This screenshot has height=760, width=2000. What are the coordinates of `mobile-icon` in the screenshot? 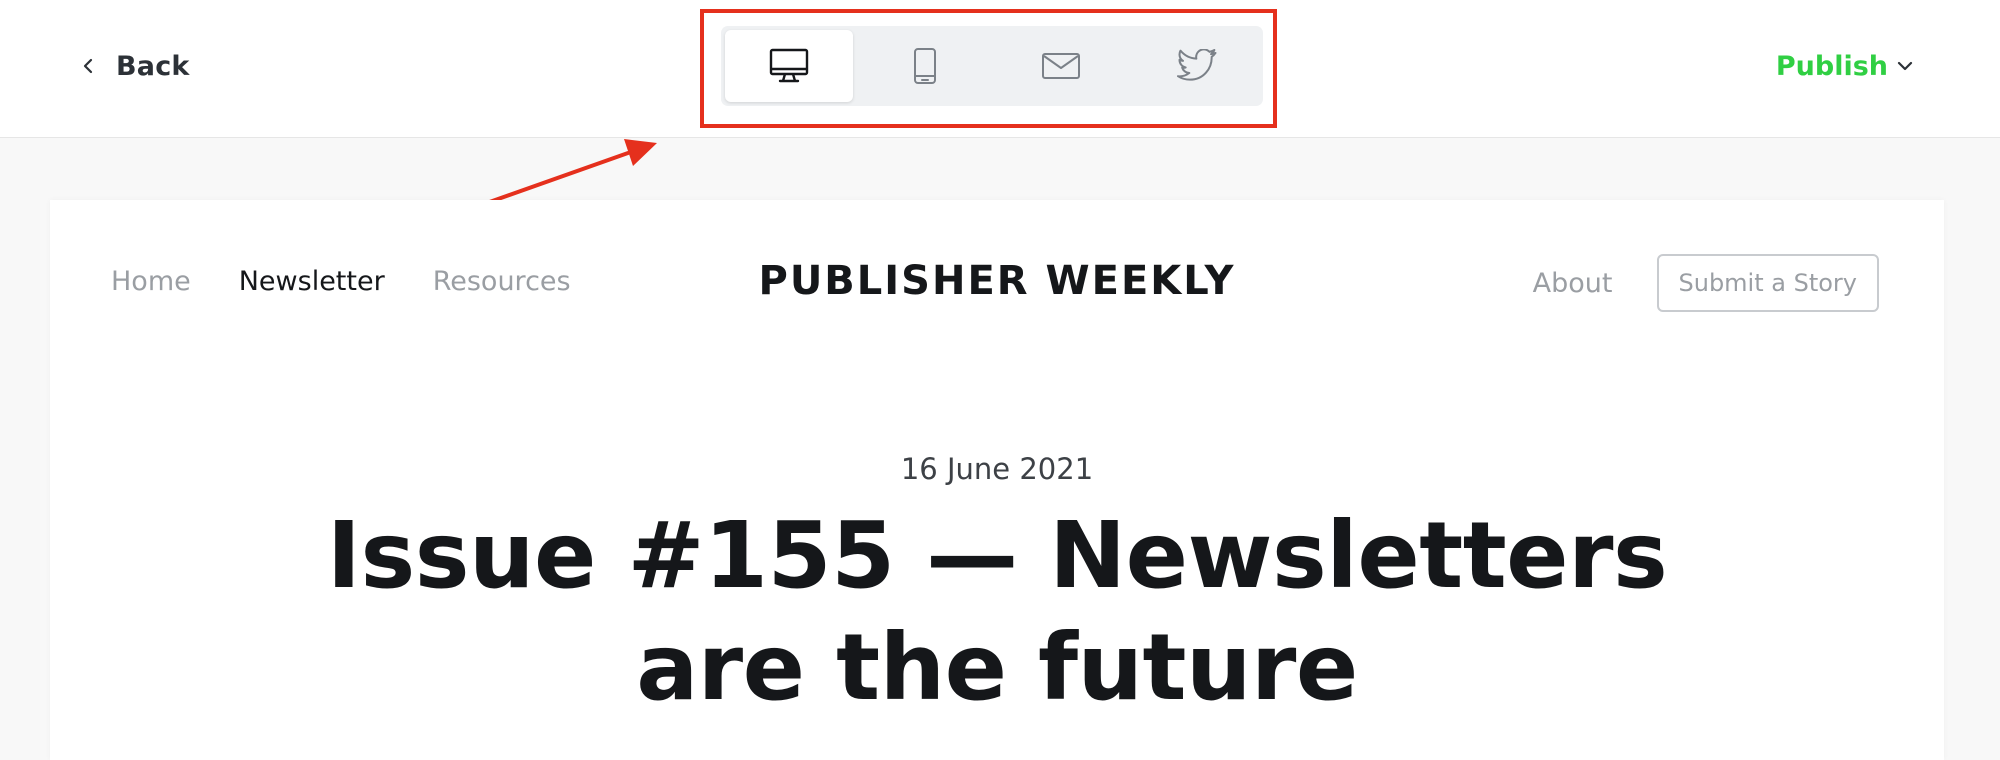 It's located at (925, 66).